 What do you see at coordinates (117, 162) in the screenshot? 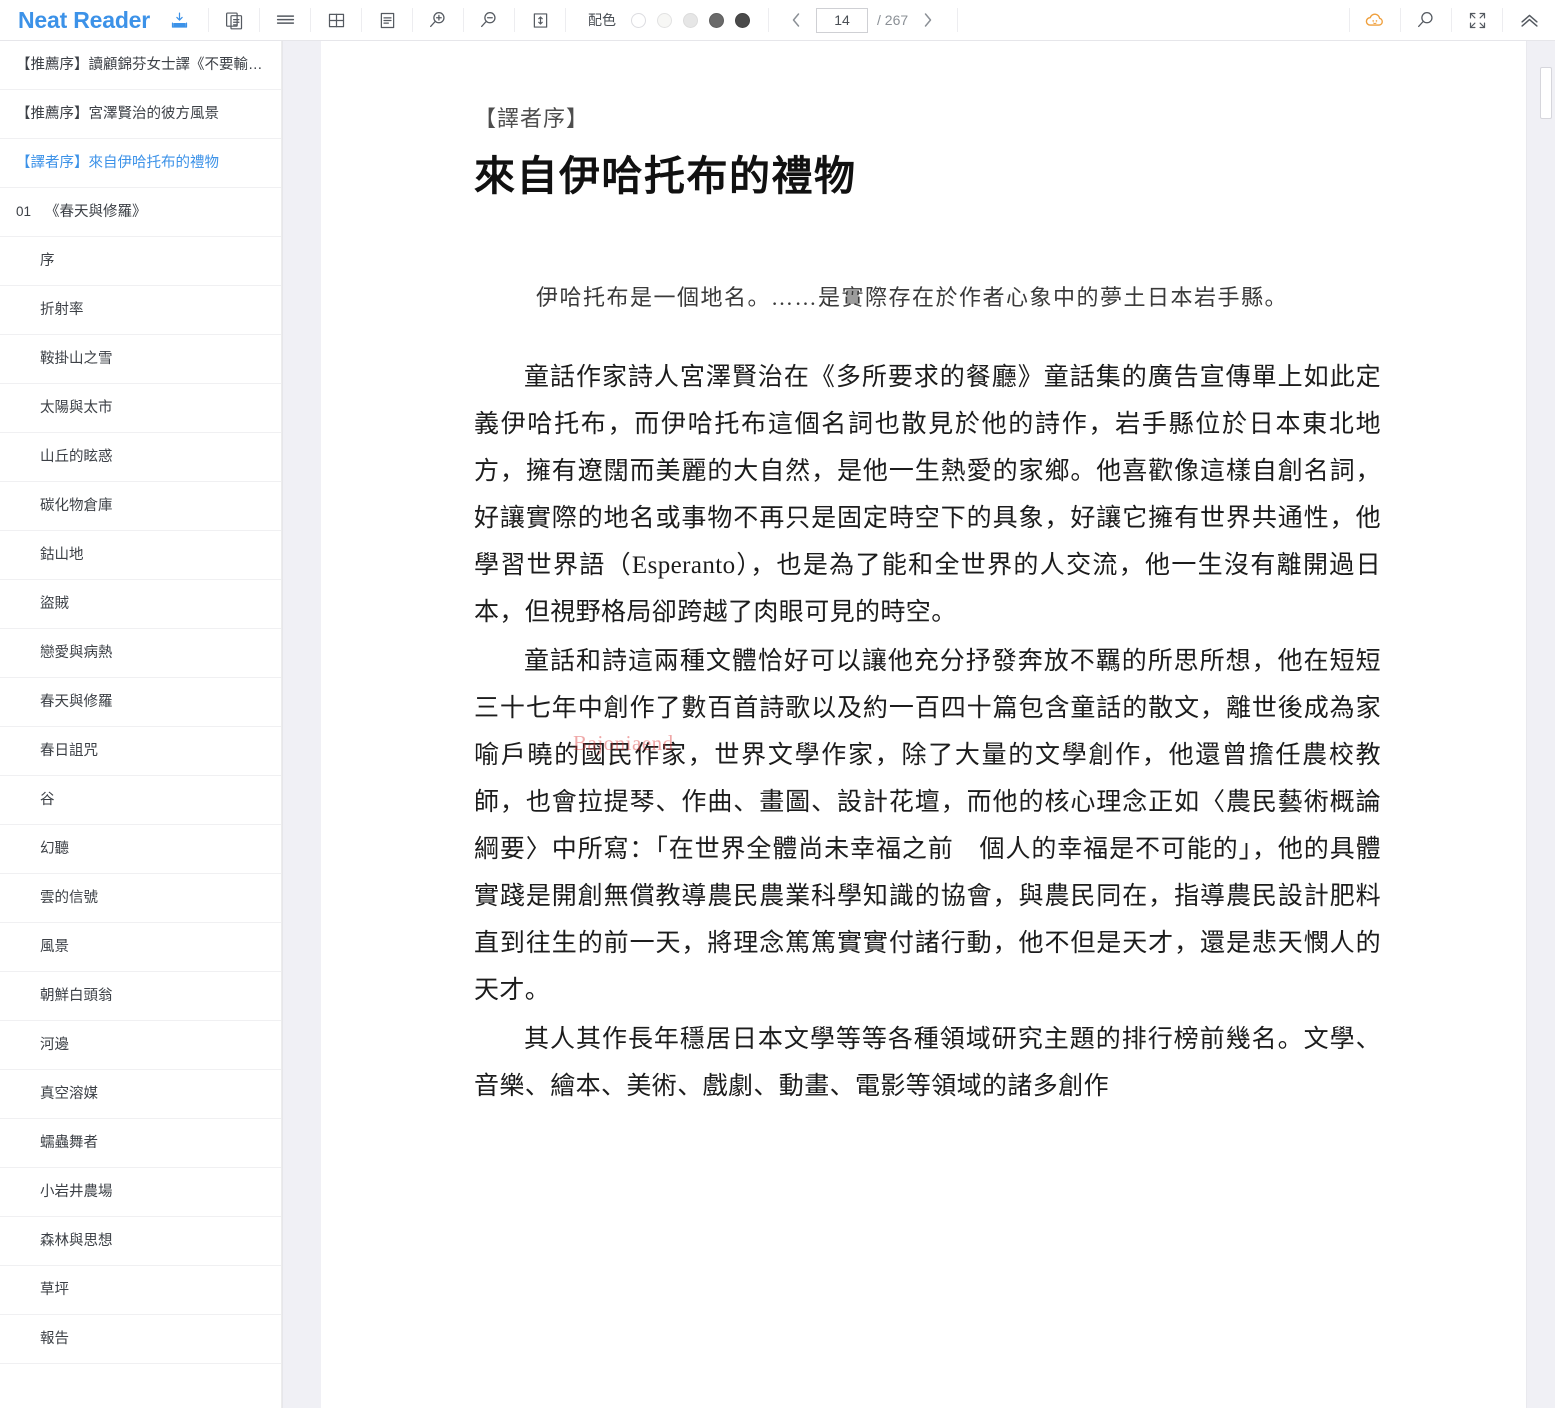
I see `sidebar-item-label: 【譯者序】來自伊哈托布的禮物` at bounding box center [117, 162].